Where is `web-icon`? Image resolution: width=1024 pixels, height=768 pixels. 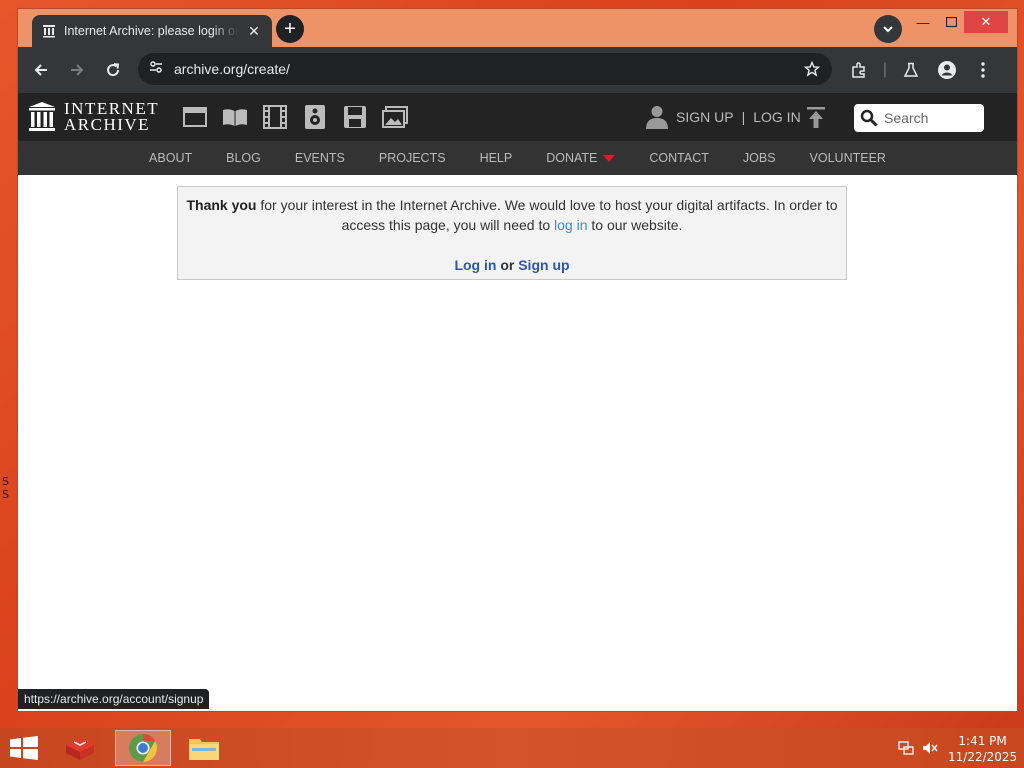
web-icon is located at coordinates (195, 117).